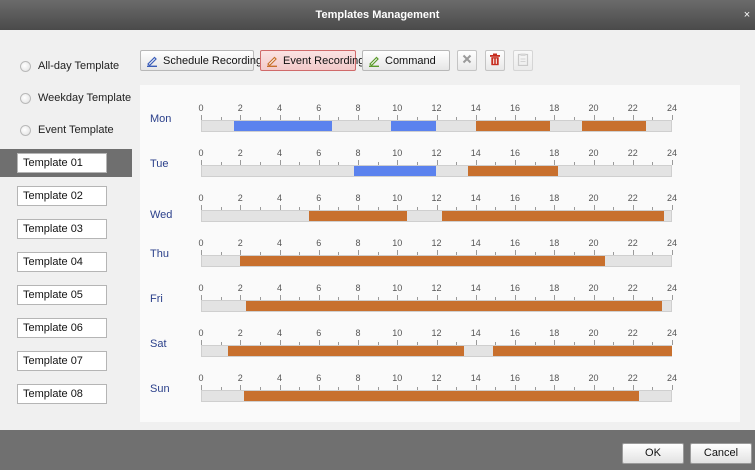 This screenshot has height=470, width=755. What do you see at coordinates (156, 299) in the screenshot?
I see `day-label: Fri` at bounding box center [156, 299].